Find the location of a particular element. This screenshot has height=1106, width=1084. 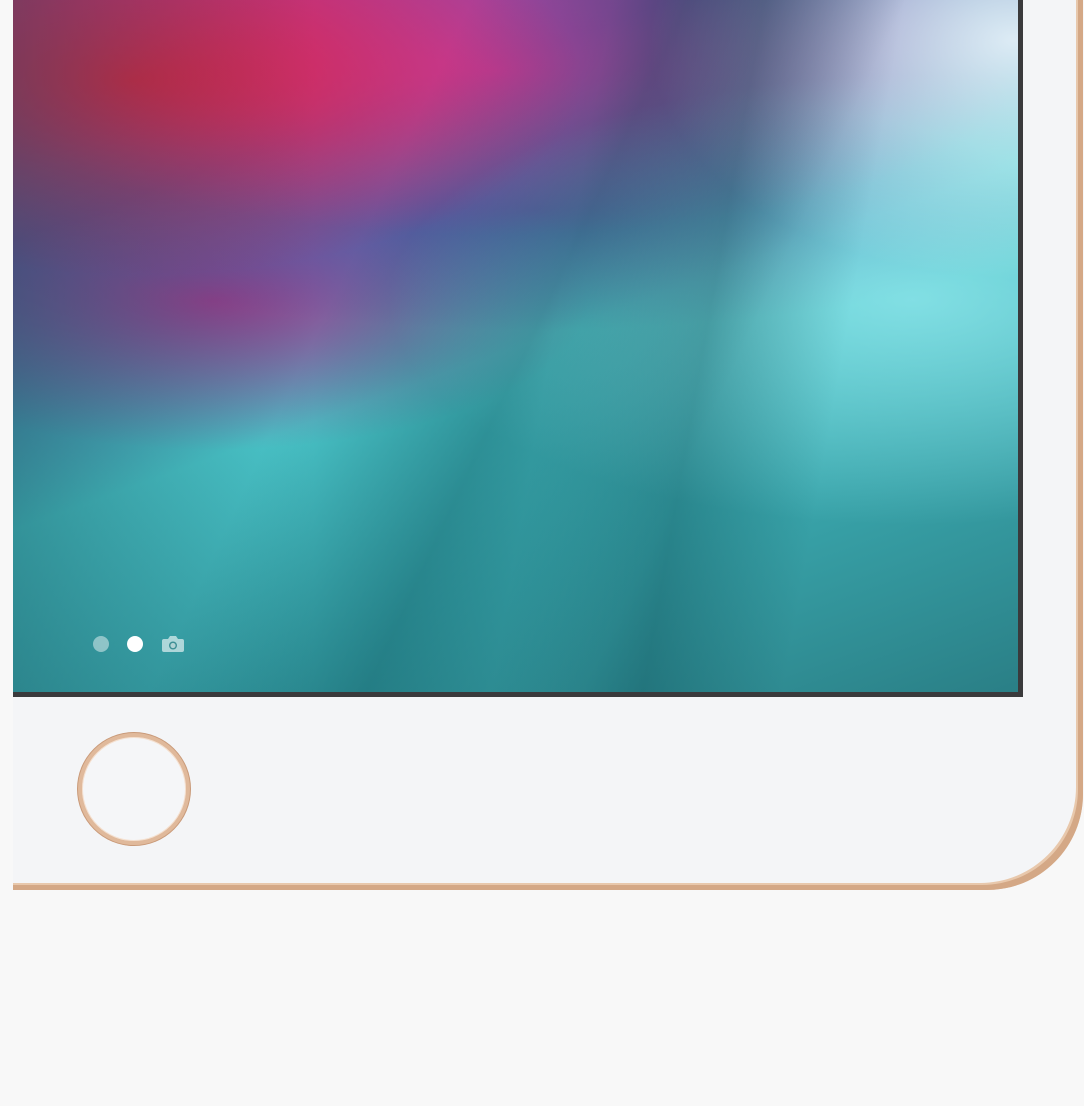

page-indicator is located at coordinates (139, 644).